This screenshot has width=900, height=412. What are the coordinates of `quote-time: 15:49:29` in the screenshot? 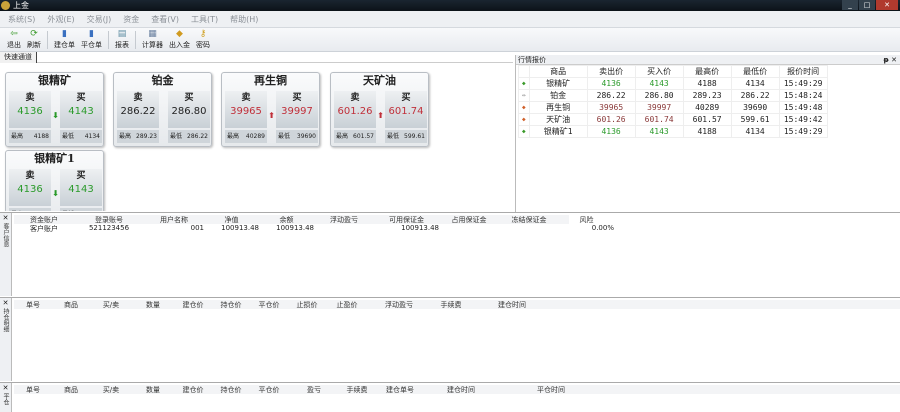 It's located at (803, 83).